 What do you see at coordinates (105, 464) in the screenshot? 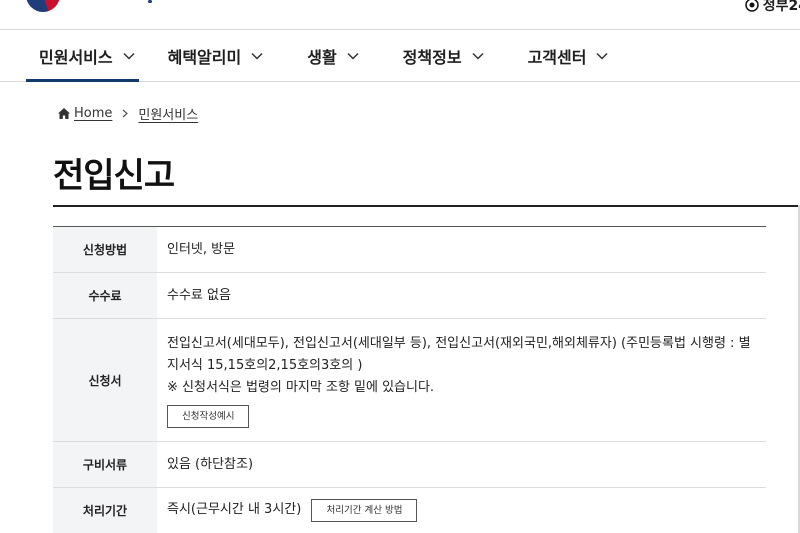
I see `row-label-required-documents: 구비서류` at bounding box center [105, 464].